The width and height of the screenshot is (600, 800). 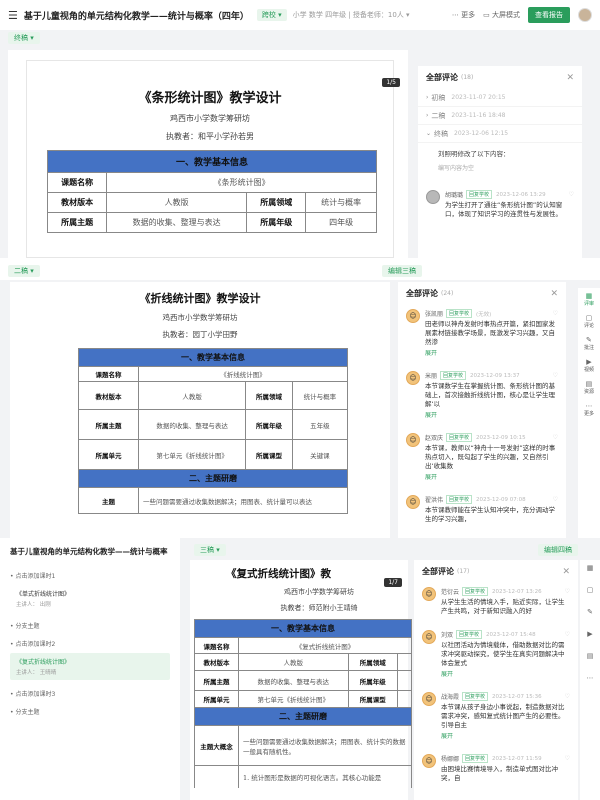 I want to click on sidebar-item-annotations: ✎ 批注, so click(x=589, y=343).